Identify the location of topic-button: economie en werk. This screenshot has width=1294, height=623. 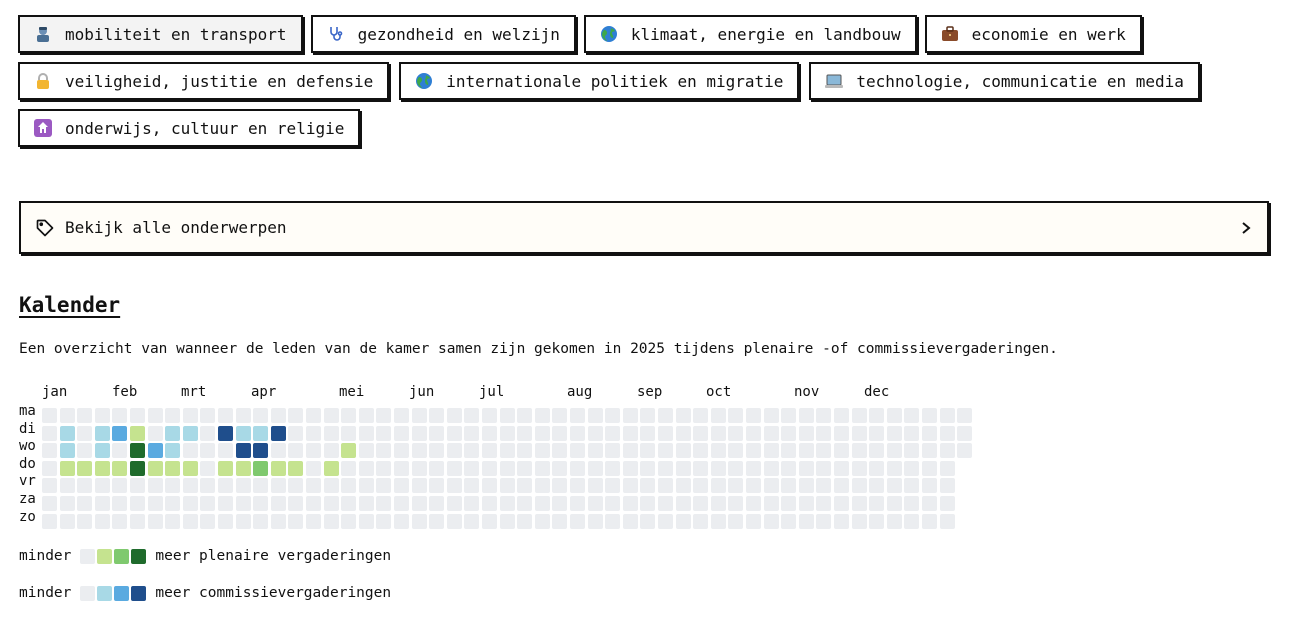
(1033, 34).